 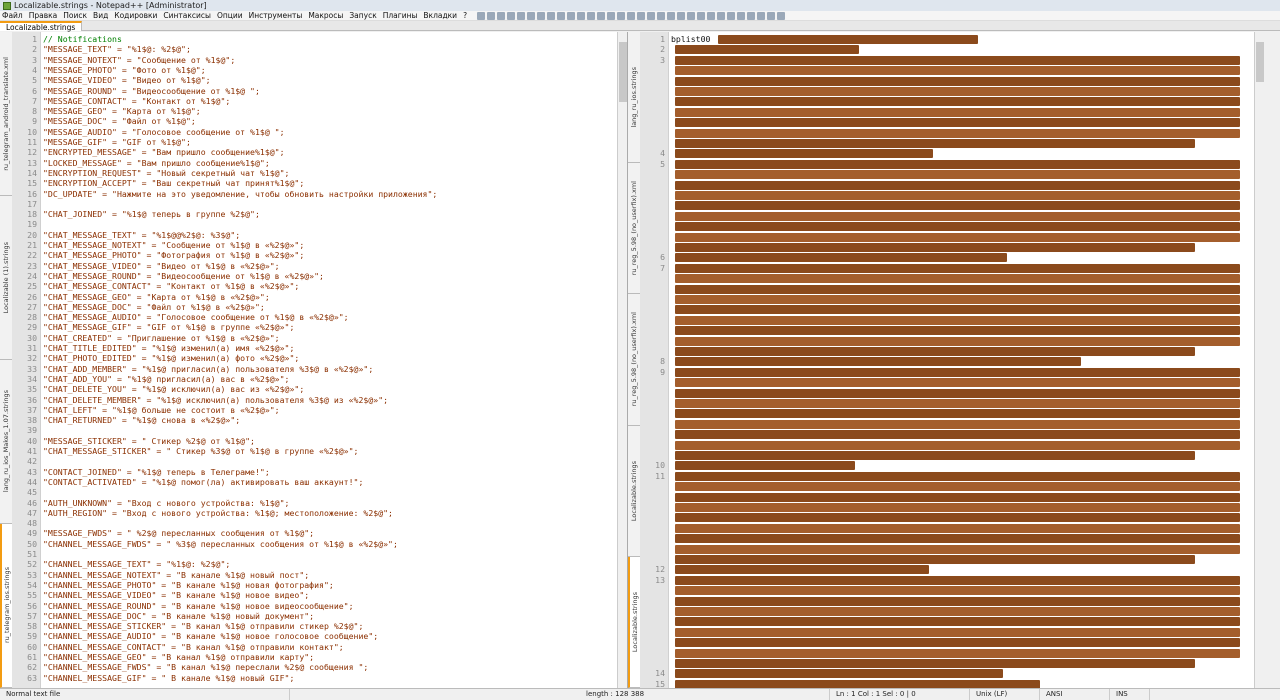 What do you see at coordinates (521, 16) in the screenshot?
I see `close-icon` at bounding box center [521, 16].